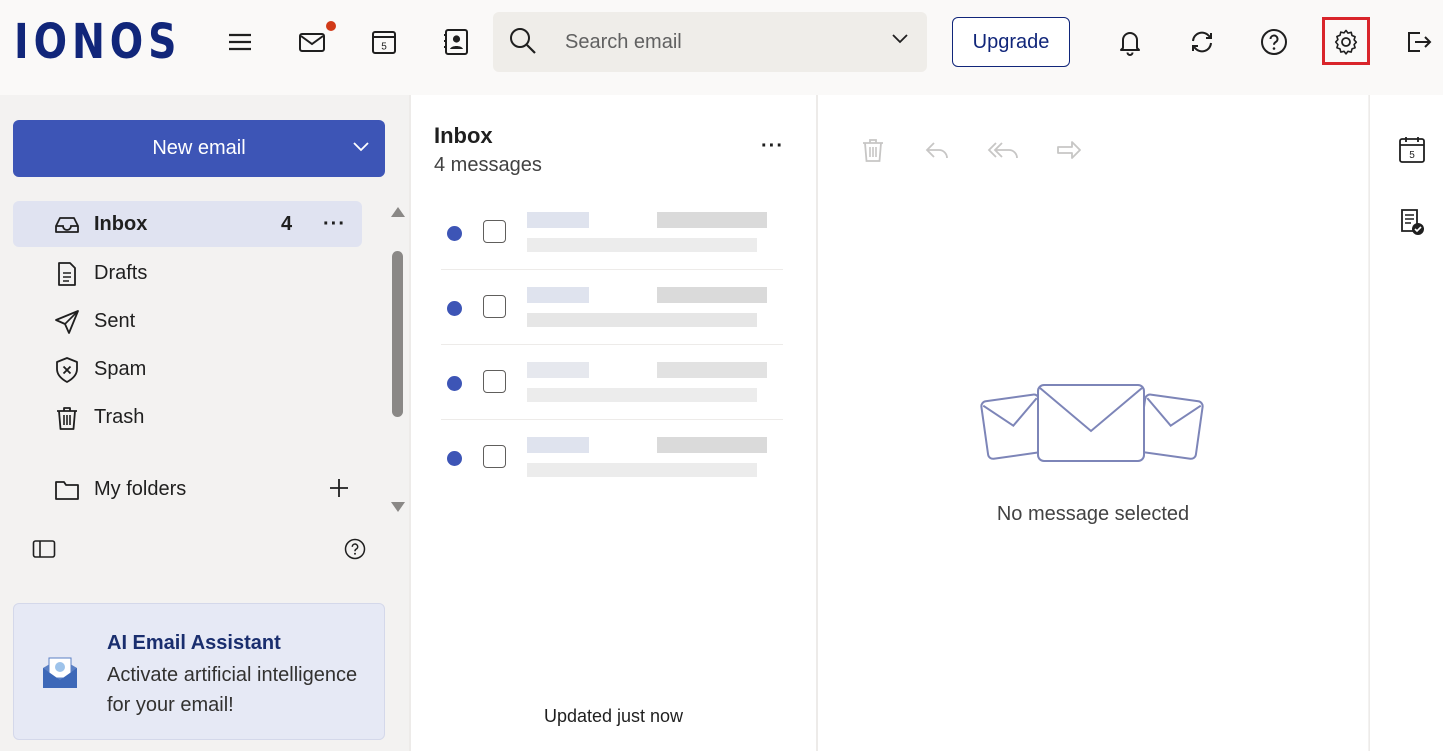 This screenshot has width=1443, height=751. Describe the element at coordinates (1093, 514) in the screenshot. I see `empty-state-text: No message selected` at that location.